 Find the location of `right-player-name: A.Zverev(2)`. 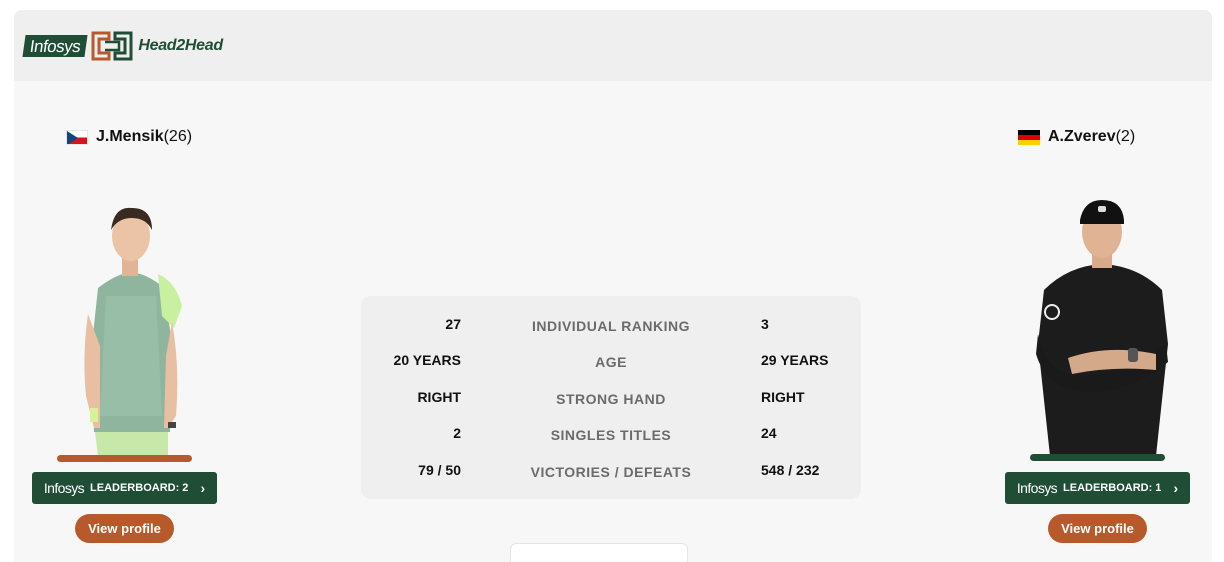

right-player-name: A.Zverev(2) is located at coordinates (1076, 137).